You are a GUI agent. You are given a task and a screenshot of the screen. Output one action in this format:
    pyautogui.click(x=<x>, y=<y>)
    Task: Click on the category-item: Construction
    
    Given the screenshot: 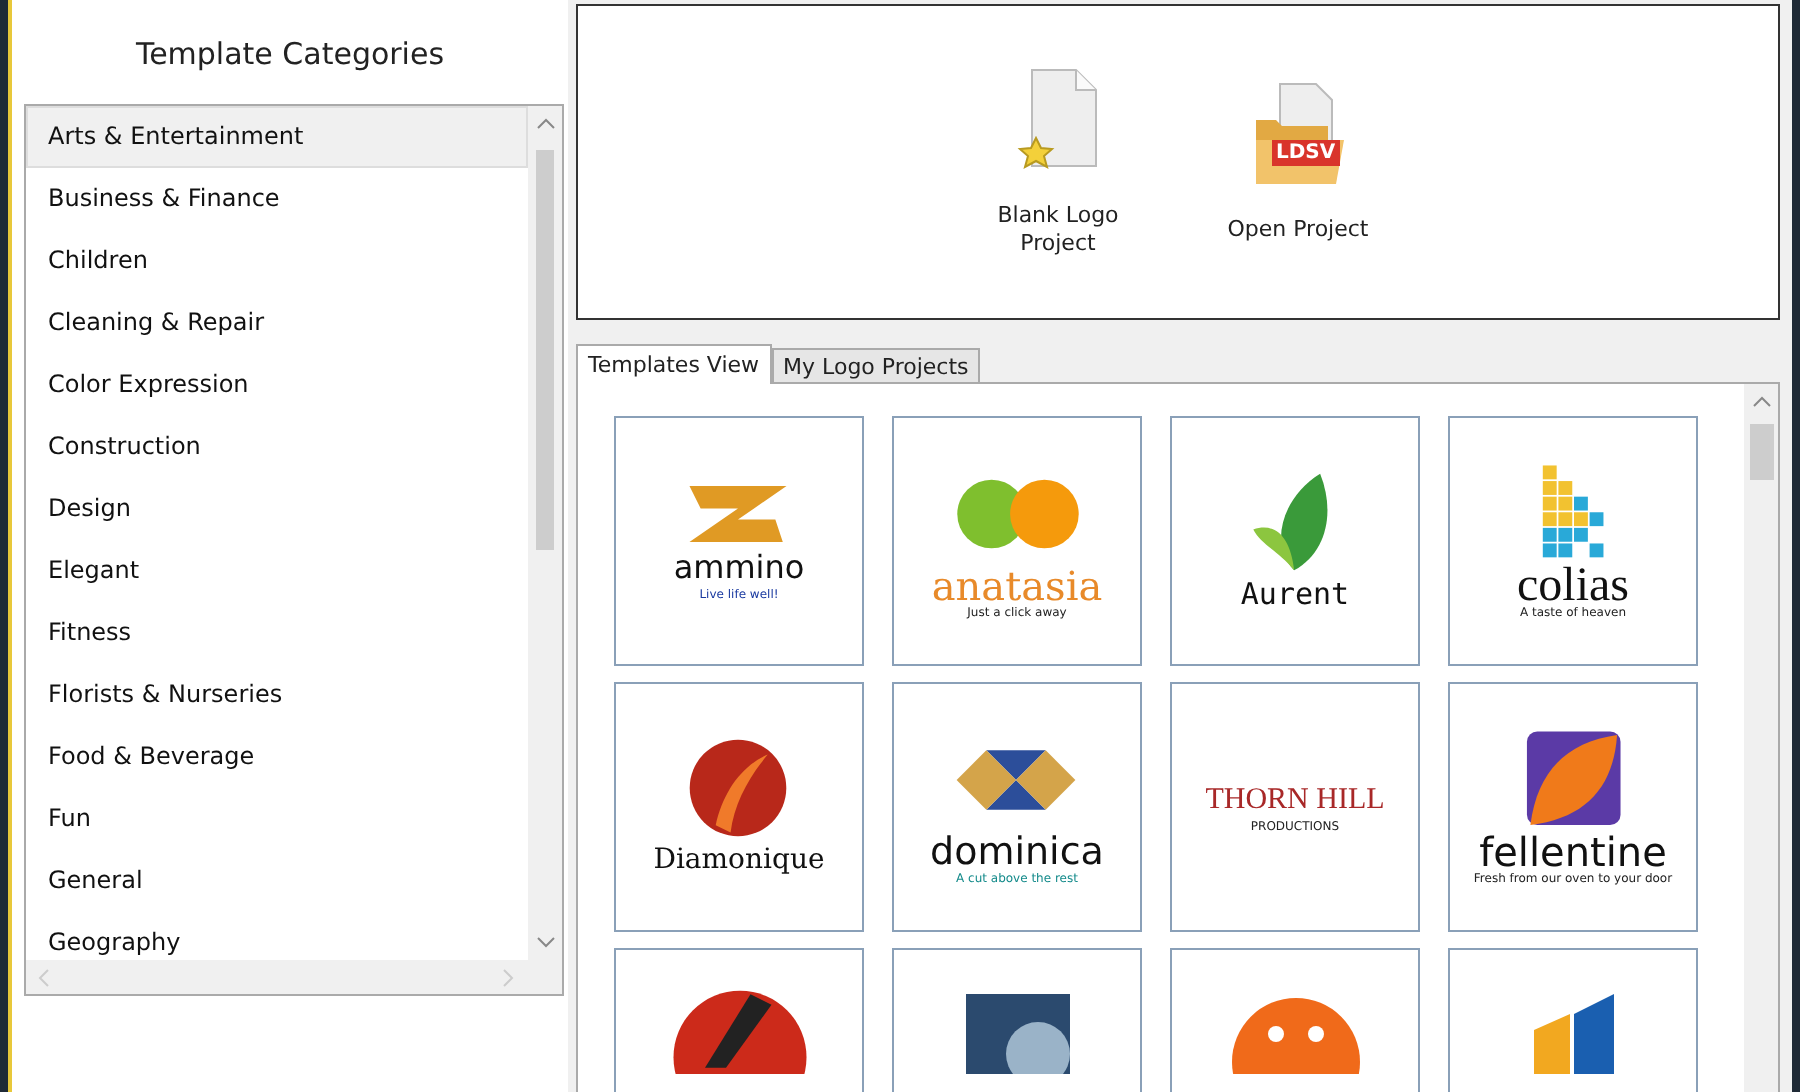 What is the action you would take?
    pyautogui.click(x=277, y=447)
    